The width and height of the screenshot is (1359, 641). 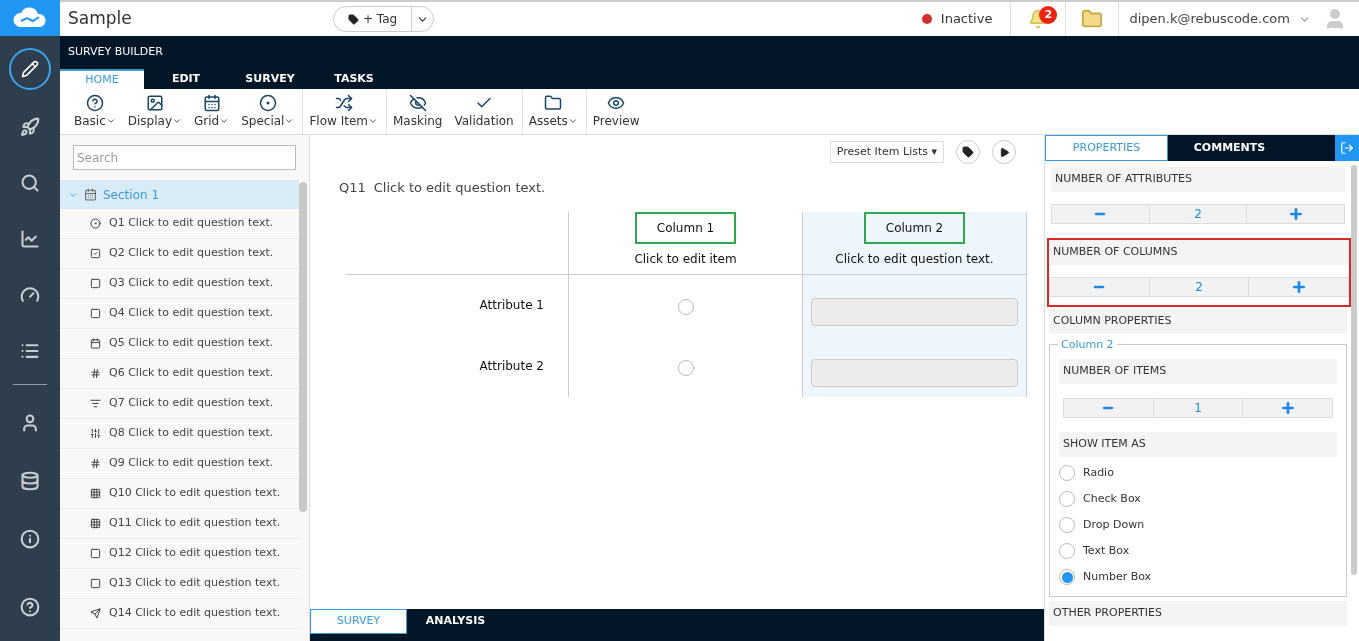 I want to click on question-row: Q11 Click to edit question text., so click(x=179, y=524).